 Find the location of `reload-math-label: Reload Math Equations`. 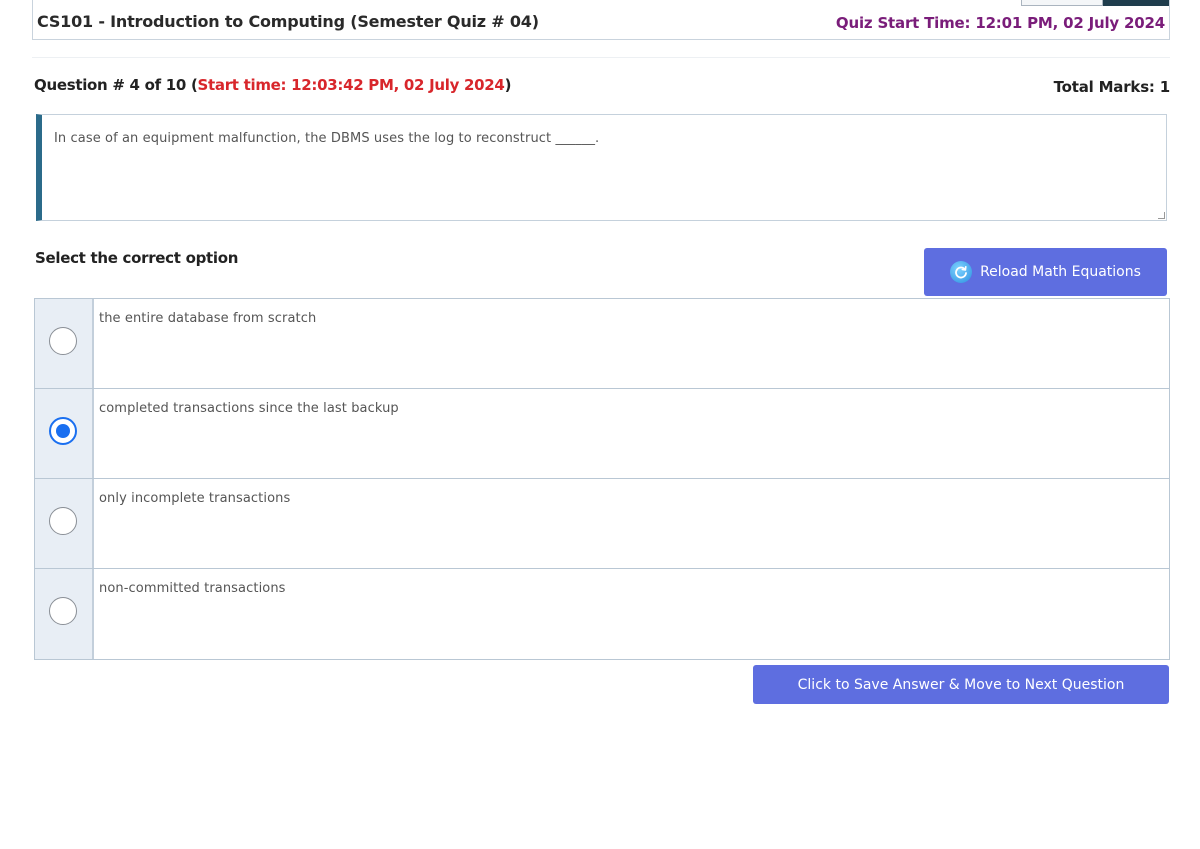

reload-math-label: Reload Math Equations is located at coordinates (1060, 272).